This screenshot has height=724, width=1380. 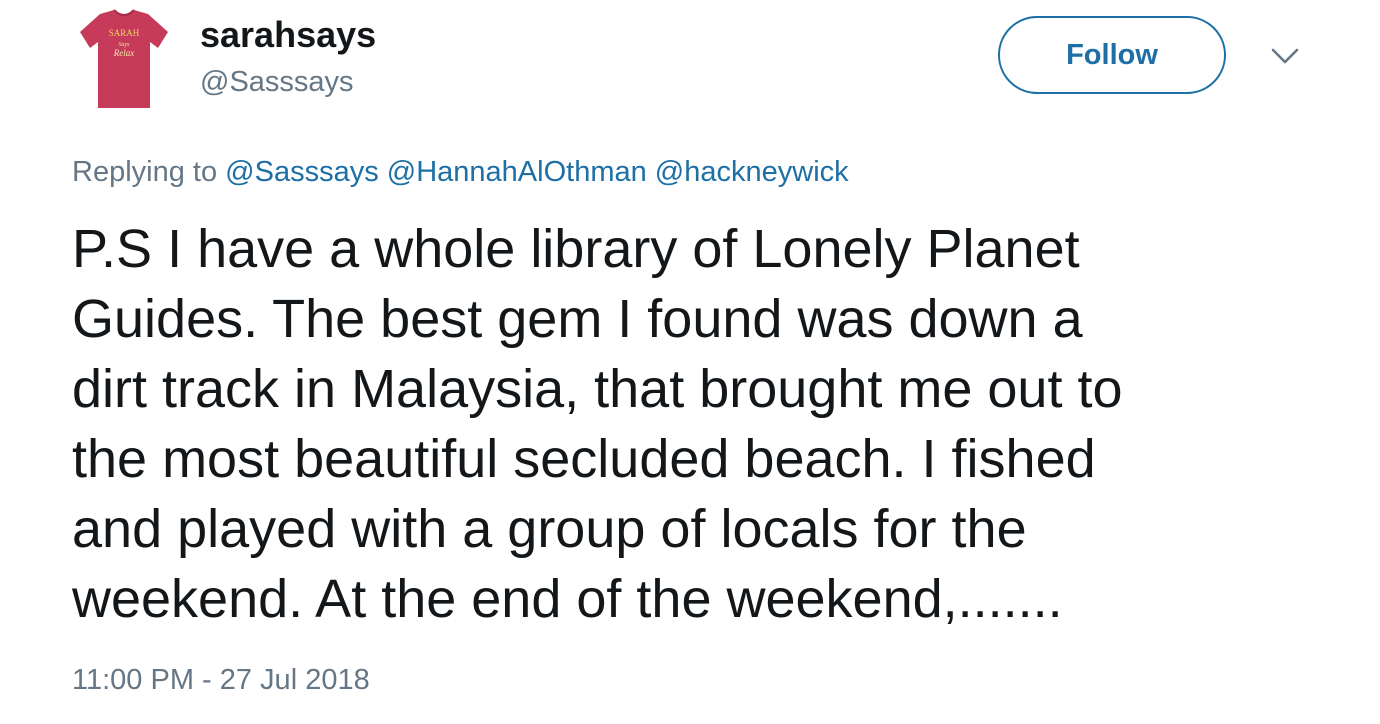 I want to click on mention-link: @hackneywick, so click(x=752, y=172).